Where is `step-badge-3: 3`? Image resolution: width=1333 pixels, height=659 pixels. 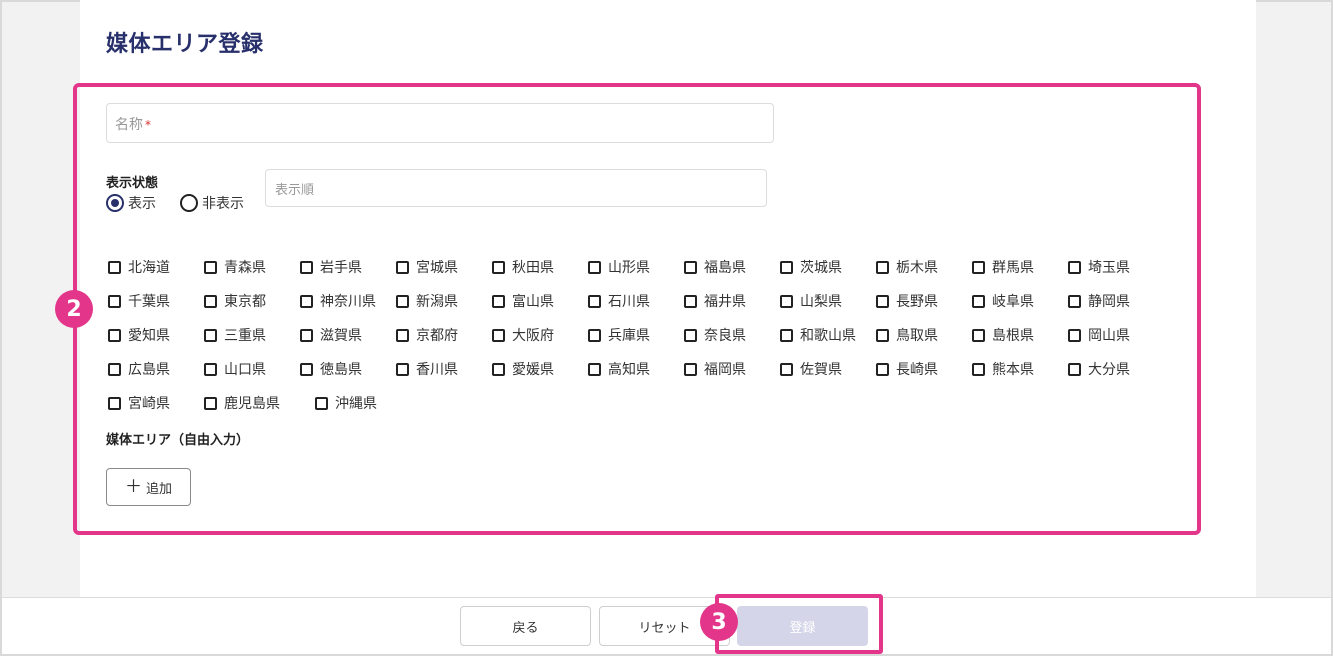
step-badge-3: 3 is located at coordinates (719, 622).